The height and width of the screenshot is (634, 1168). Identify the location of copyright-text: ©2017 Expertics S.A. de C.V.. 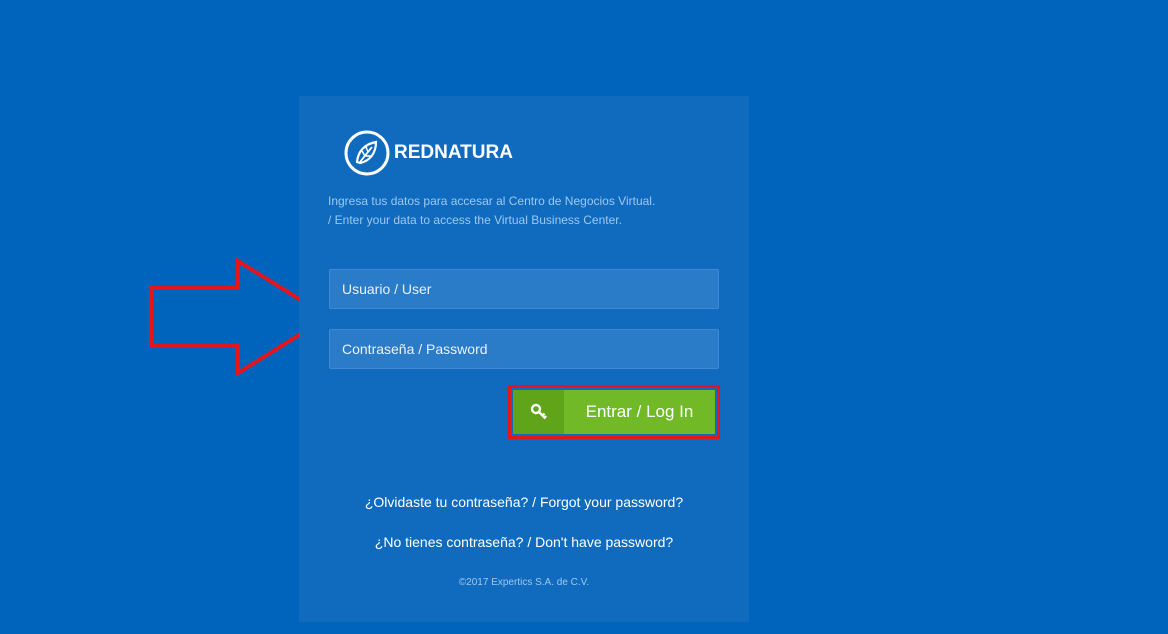
(524, 582).